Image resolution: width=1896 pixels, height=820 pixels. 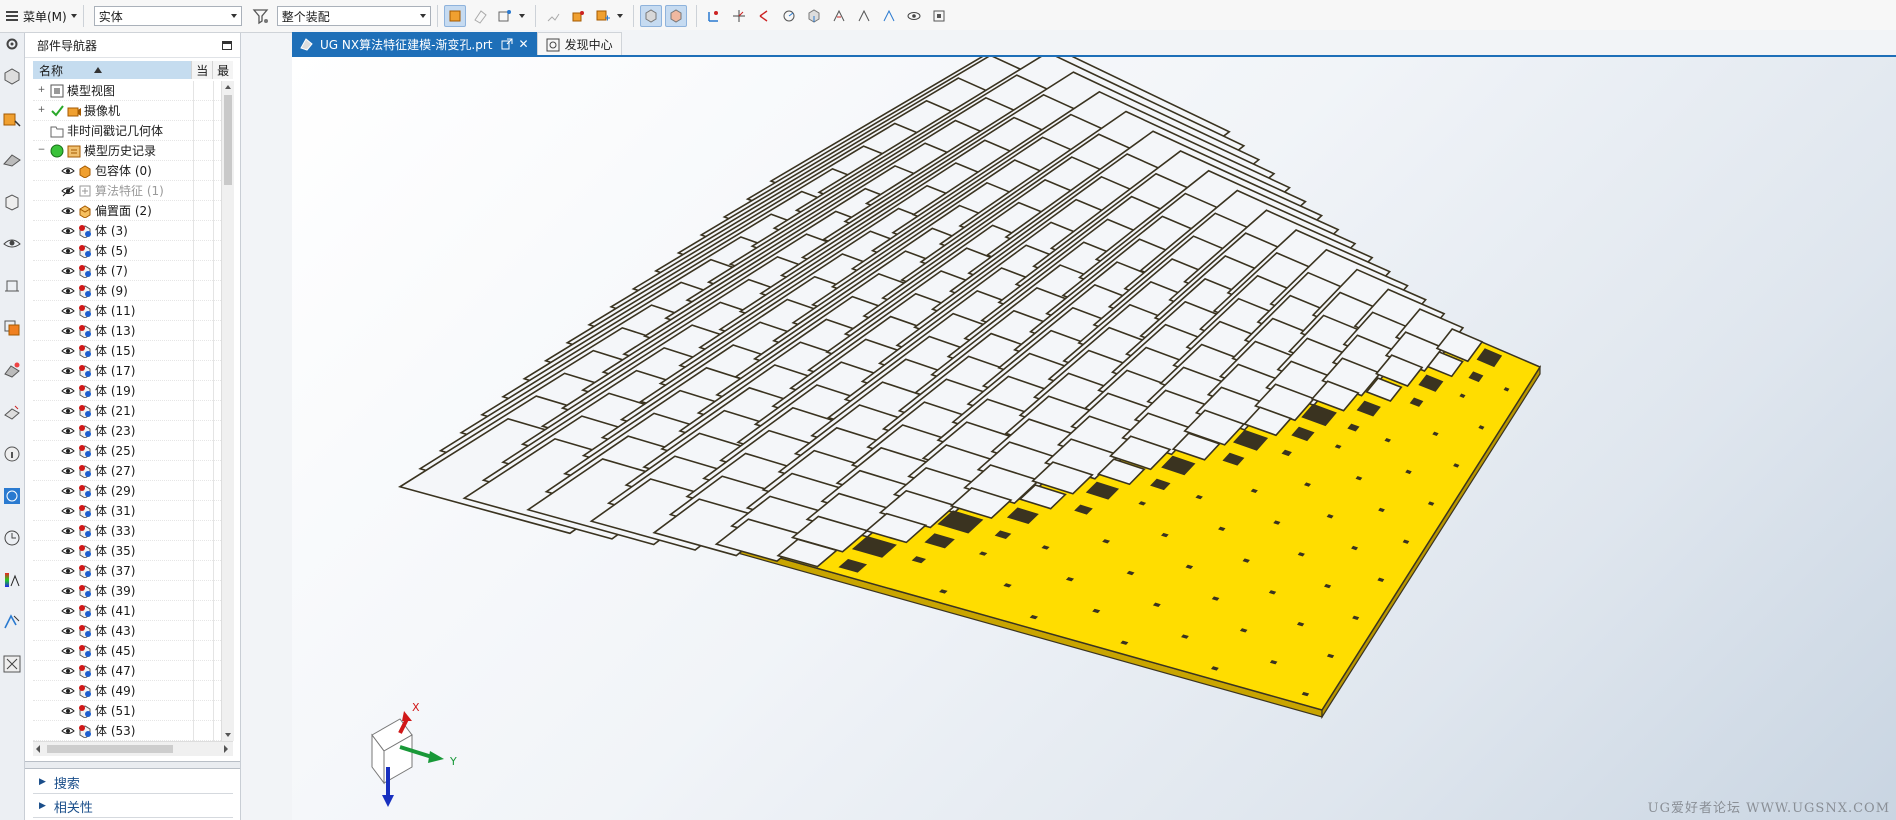 I want to click on system-materials-tab-icon, so click(x=12, y=580).